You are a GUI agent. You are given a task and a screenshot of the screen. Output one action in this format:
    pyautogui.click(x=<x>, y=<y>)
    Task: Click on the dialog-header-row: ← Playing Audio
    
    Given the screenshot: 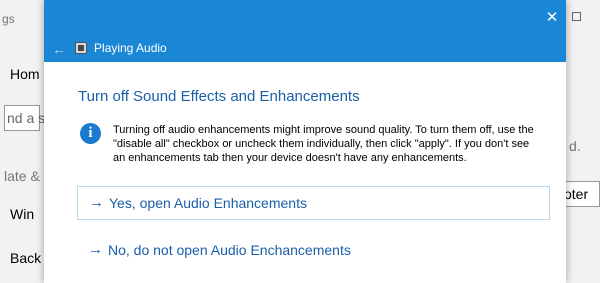 What is the action you would take?
    pyautogui.click(x=305, y=49)
    